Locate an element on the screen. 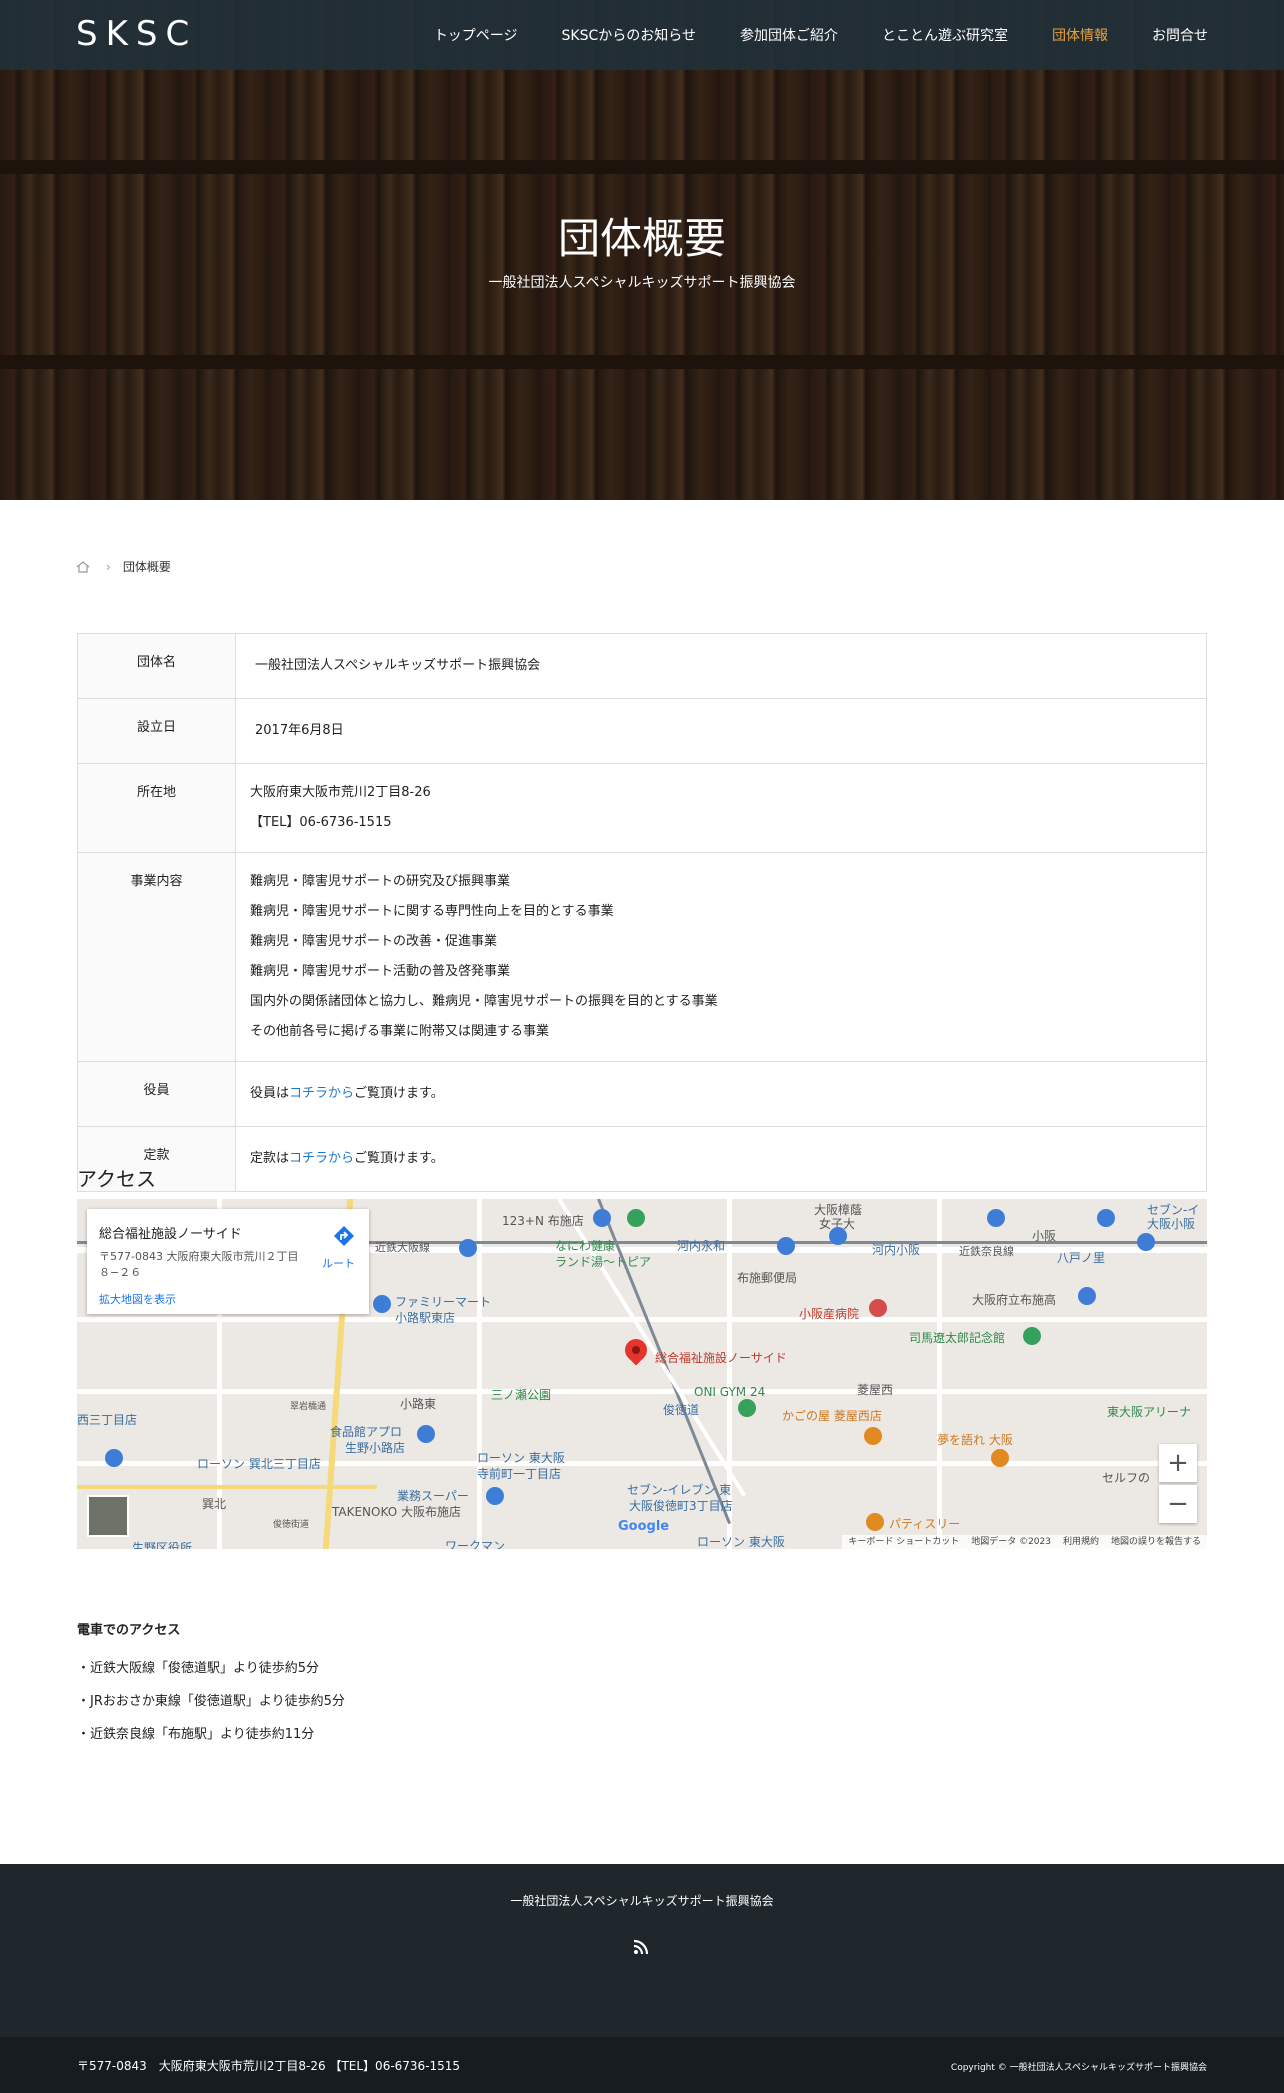 The image size is (1284, 2093). map-label: パティスリー is located at coordinates (925, 1524).